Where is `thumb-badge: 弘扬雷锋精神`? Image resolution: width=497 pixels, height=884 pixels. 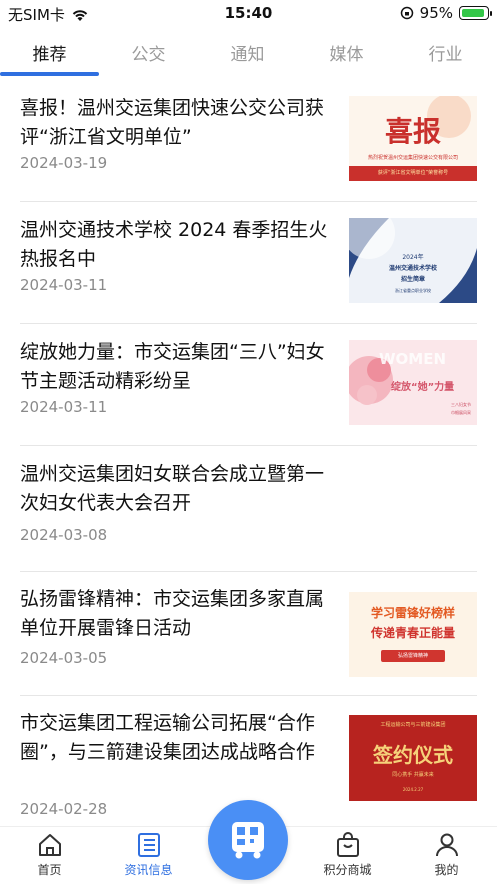
thumb-badge: 弘扬雷锋精神 is located at coordinates (412, 656).